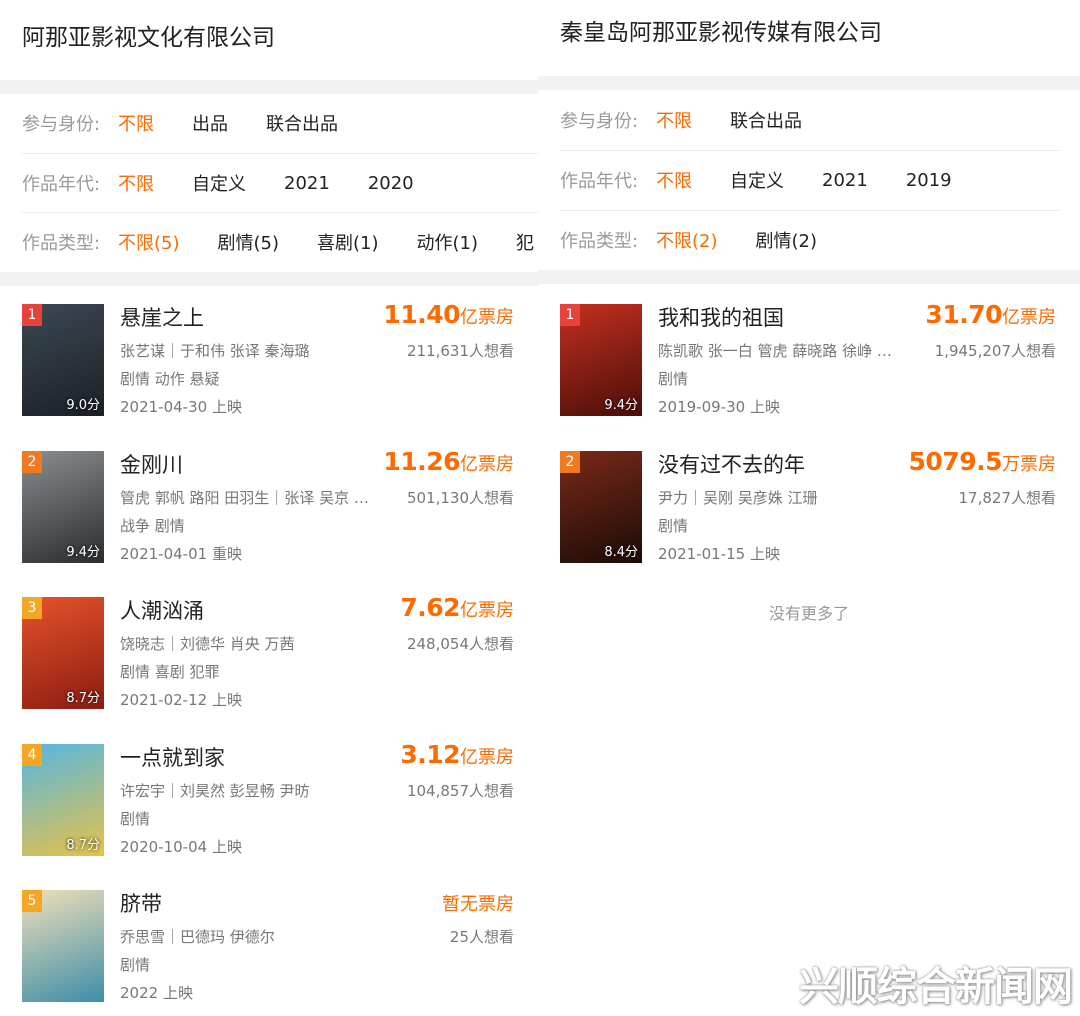 Image resolution: width=1080 pixels, height=1016 pixels. What do you see at coordinates (32, 608) in the screenshot?
I see `rank-badge: 3` at bounding box center [32, 608].